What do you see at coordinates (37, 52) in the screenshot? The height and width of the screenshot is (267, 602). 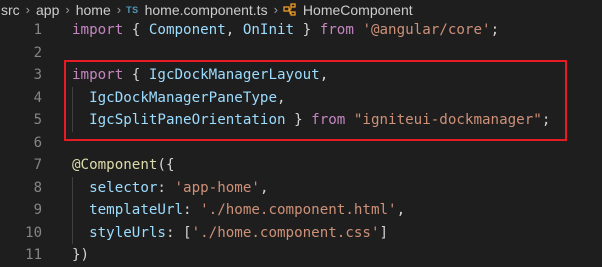 I see `line-number: 2` at bounding box center [37, 52].